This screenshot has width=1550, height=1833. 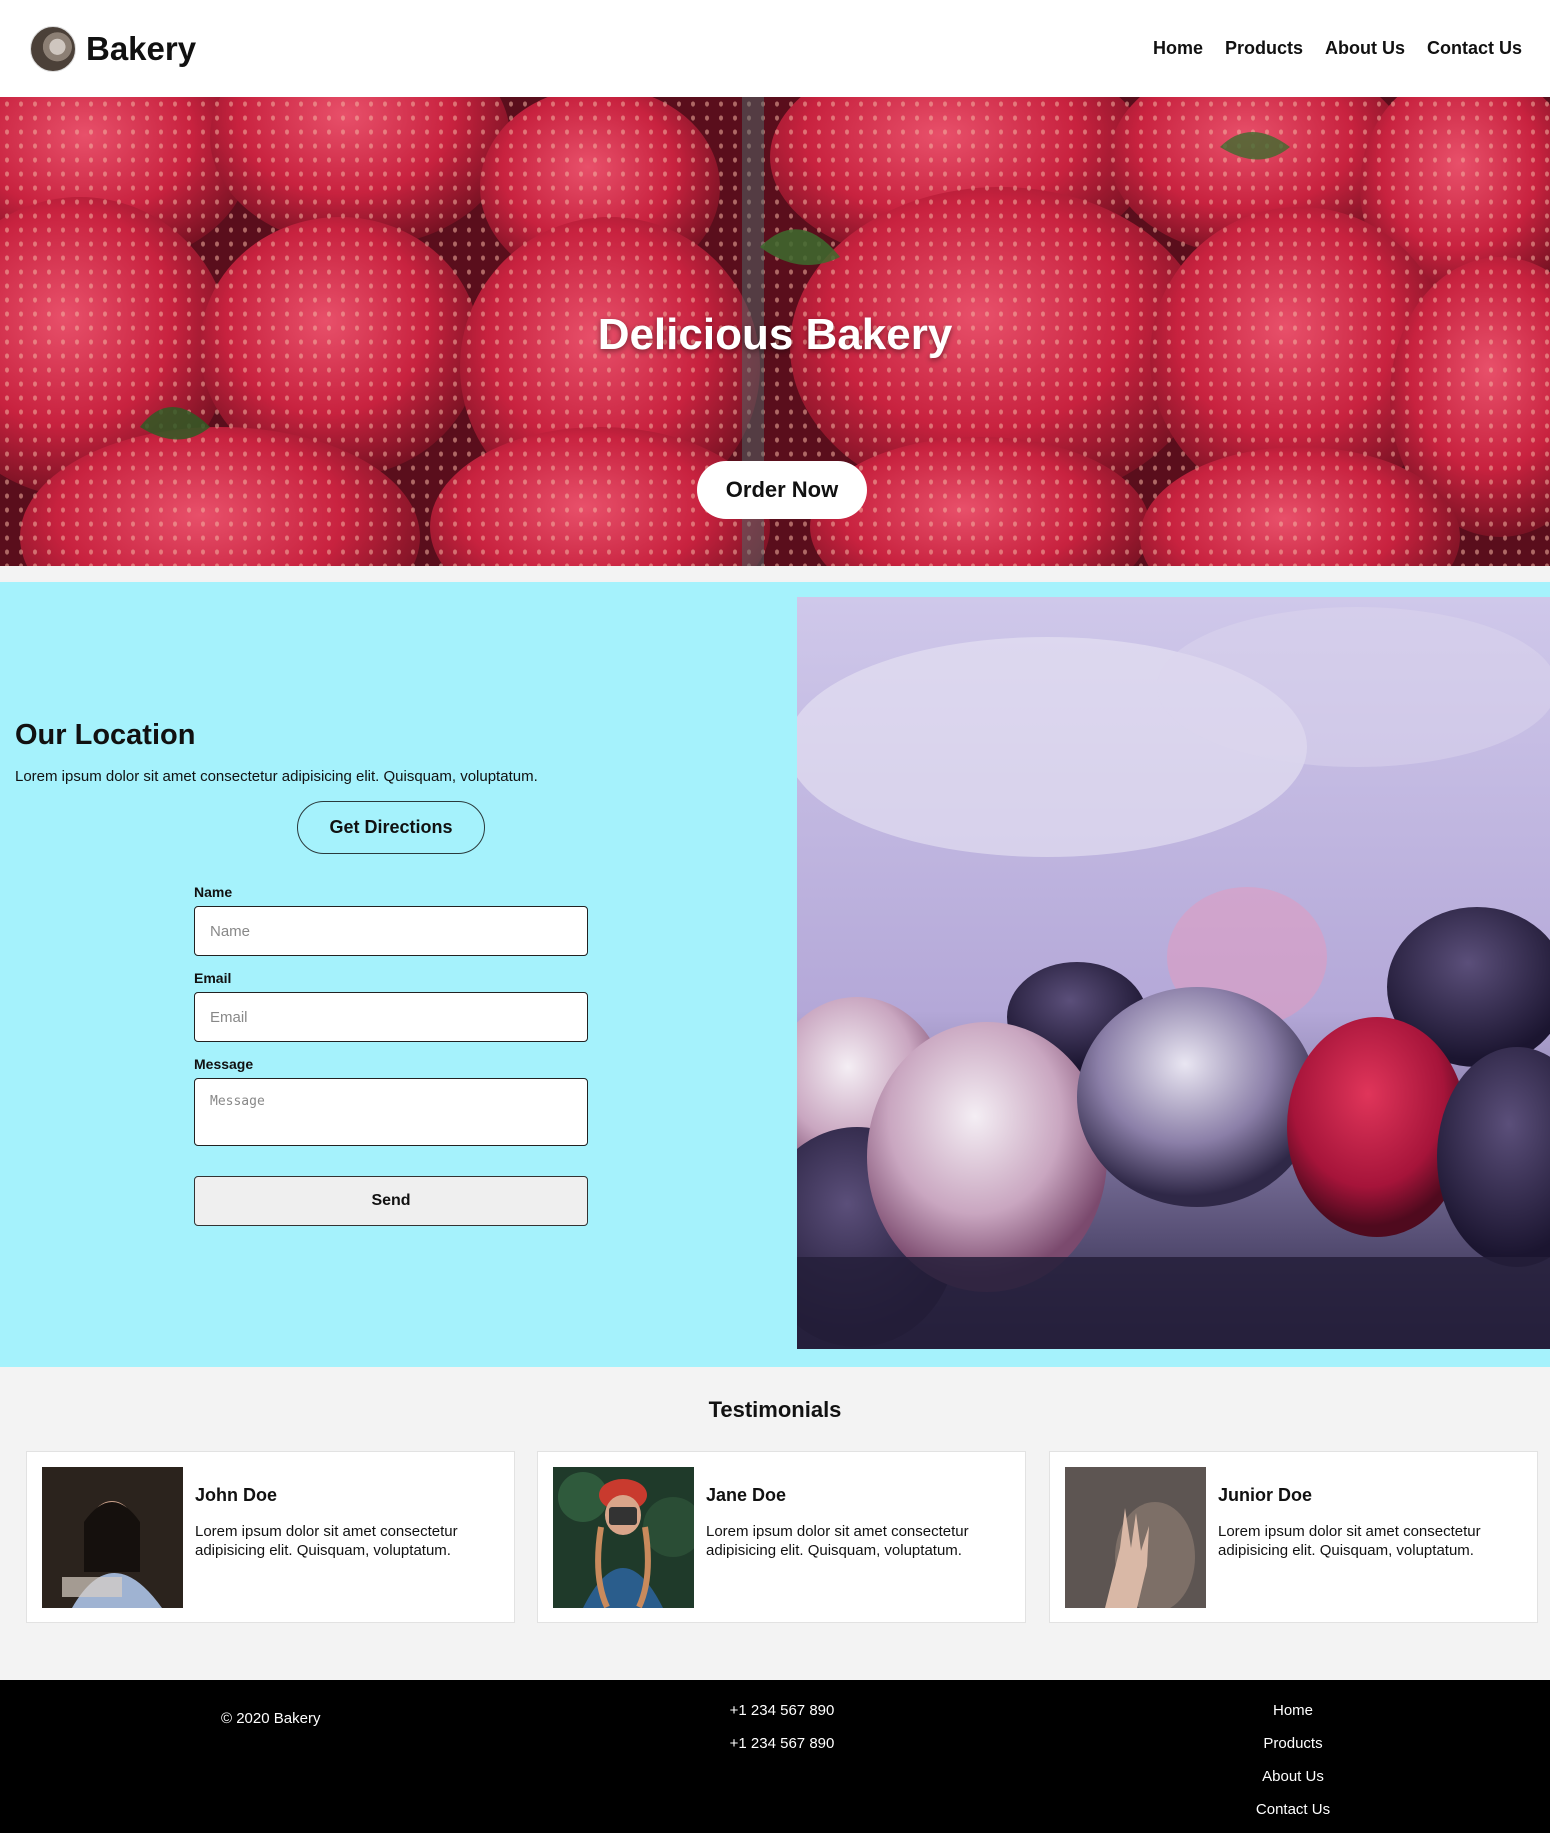 I want to click on testimonial-name: John Doe, so click(x=236, y=1495).